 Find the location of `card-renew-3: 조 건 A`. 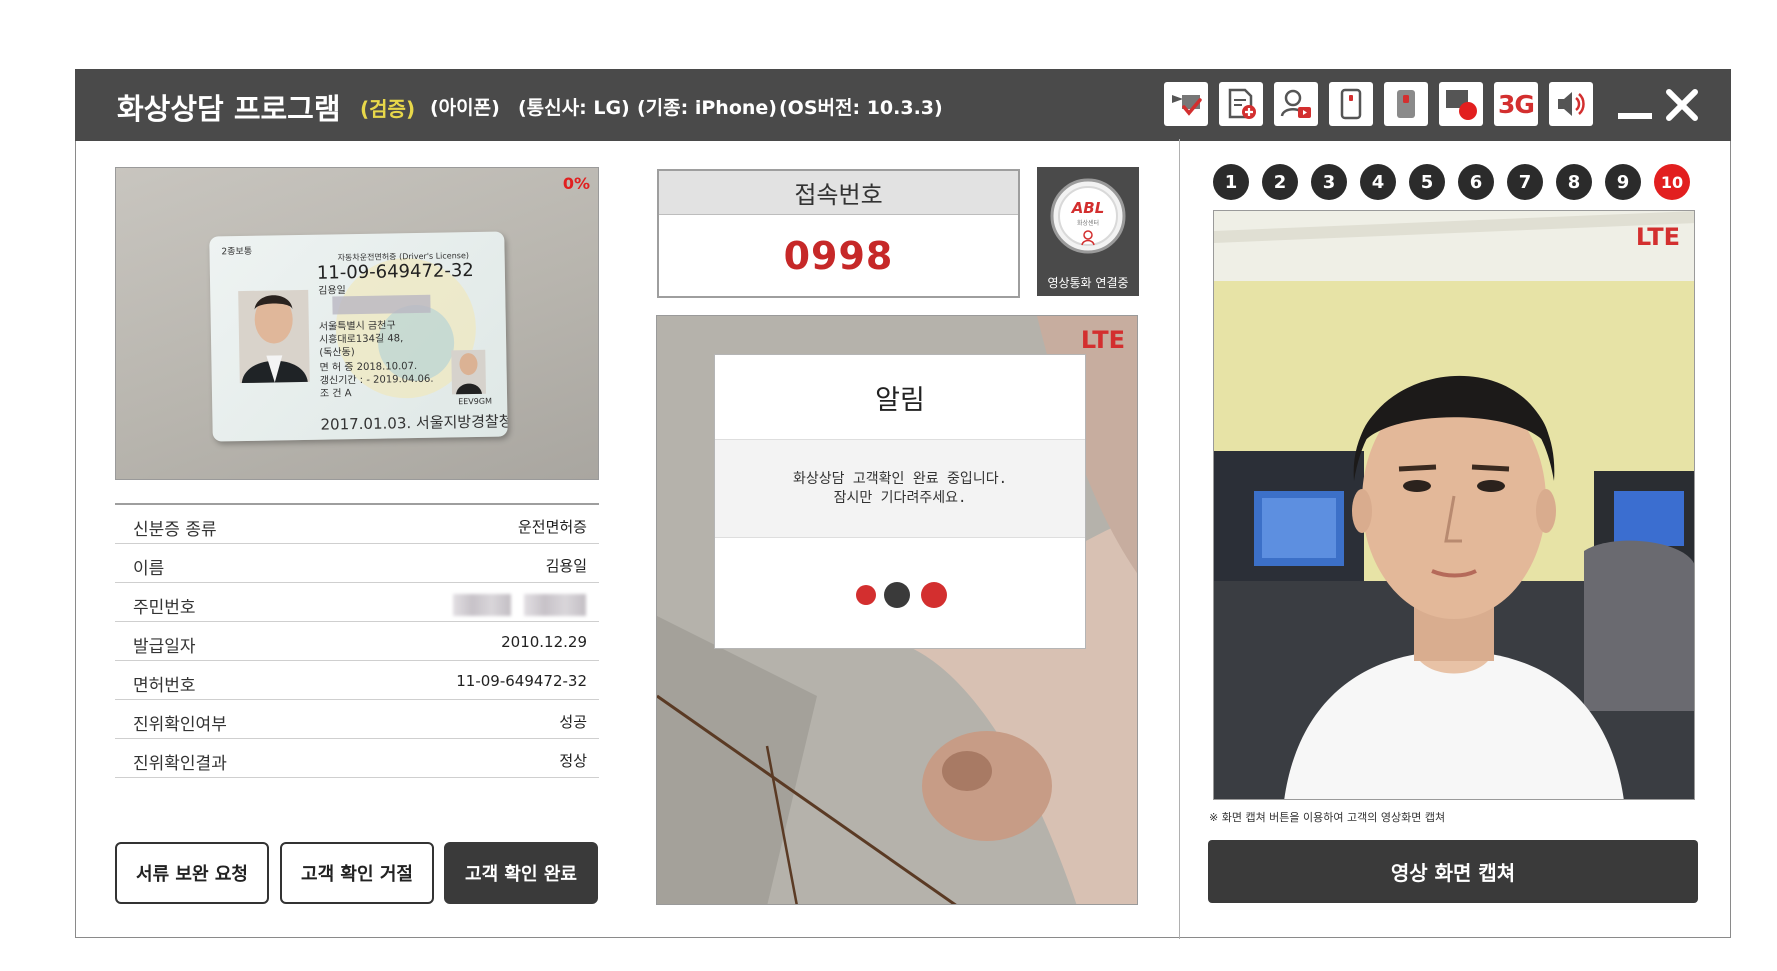

card-renew-3: 조 건 A is located at coordinates (335, 394).